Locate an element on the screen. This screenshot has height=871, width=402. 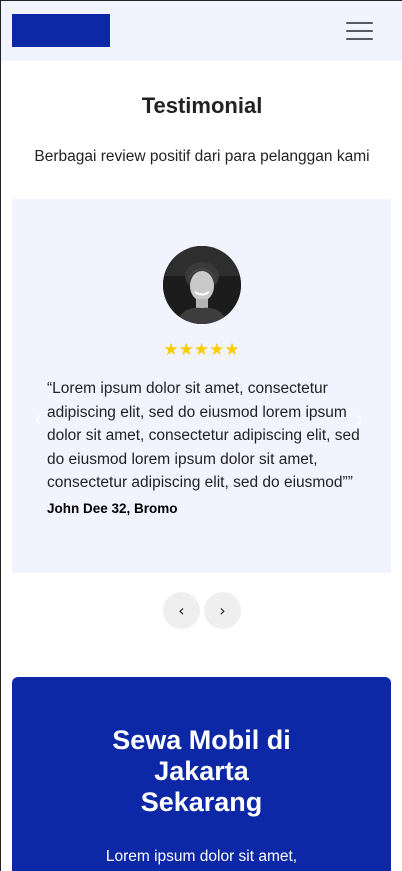
avatar is located at coordinates (202, 285).